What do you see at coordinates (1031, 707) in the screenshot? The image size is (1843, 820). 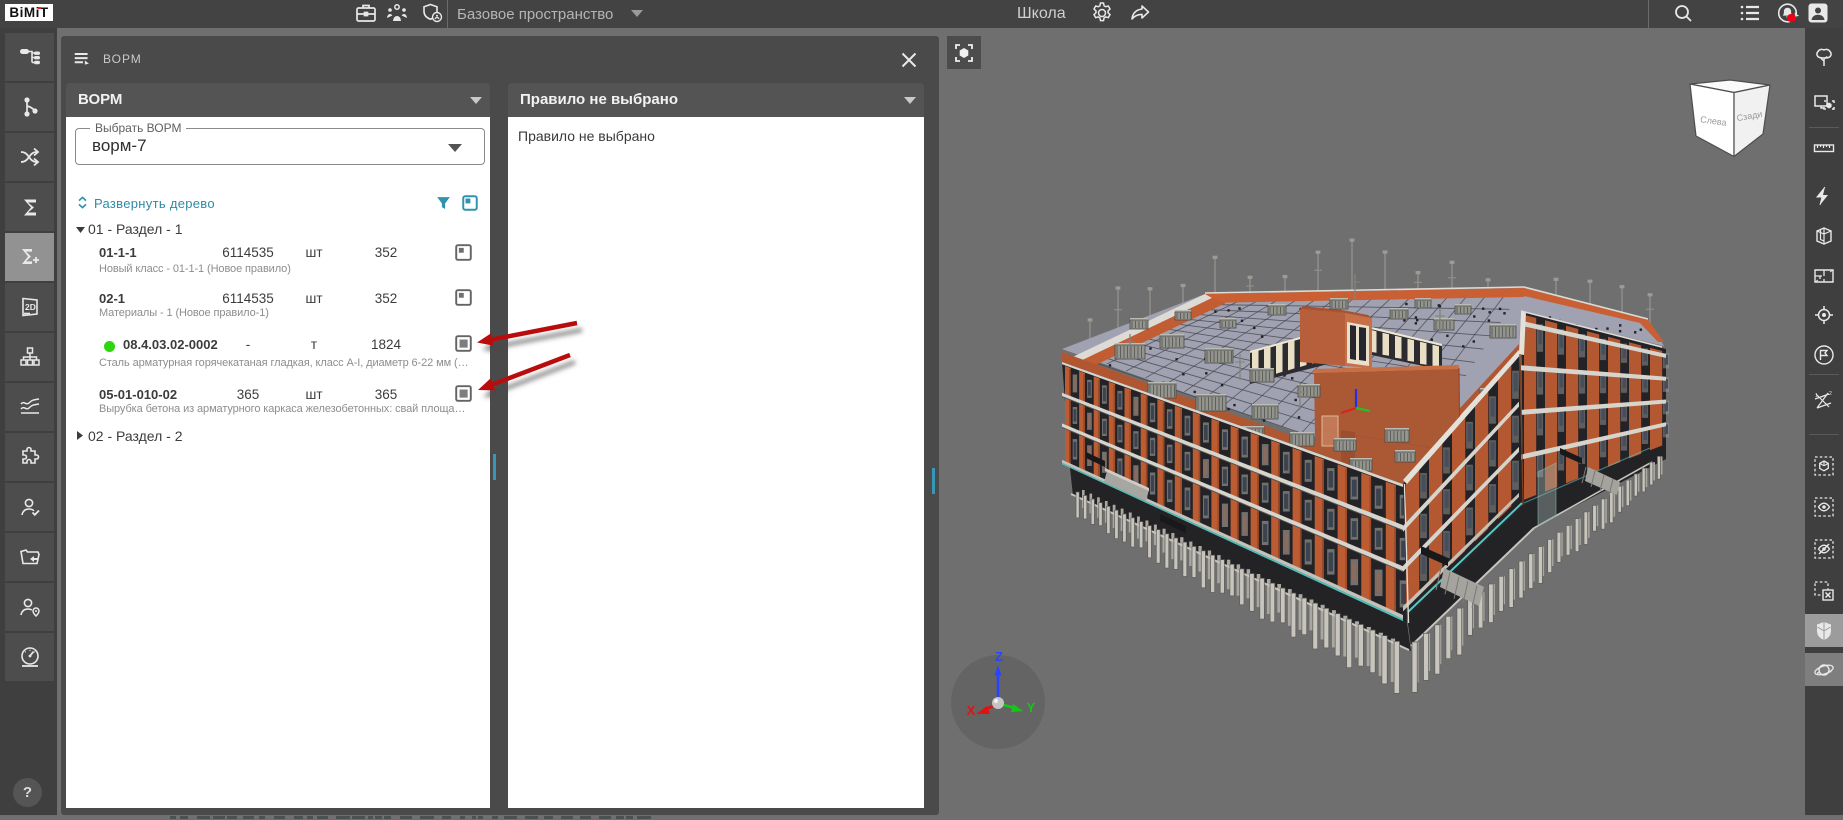 I see `svg-text: Y` at bounding box center [1031, 707].